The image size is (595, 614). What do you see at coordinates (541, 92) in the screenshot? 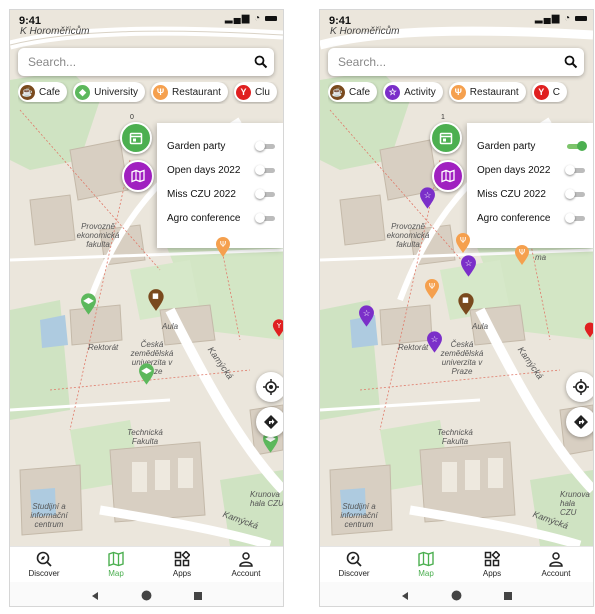
I see `cocktail-icon: Y` at bounding box center [541, 92].